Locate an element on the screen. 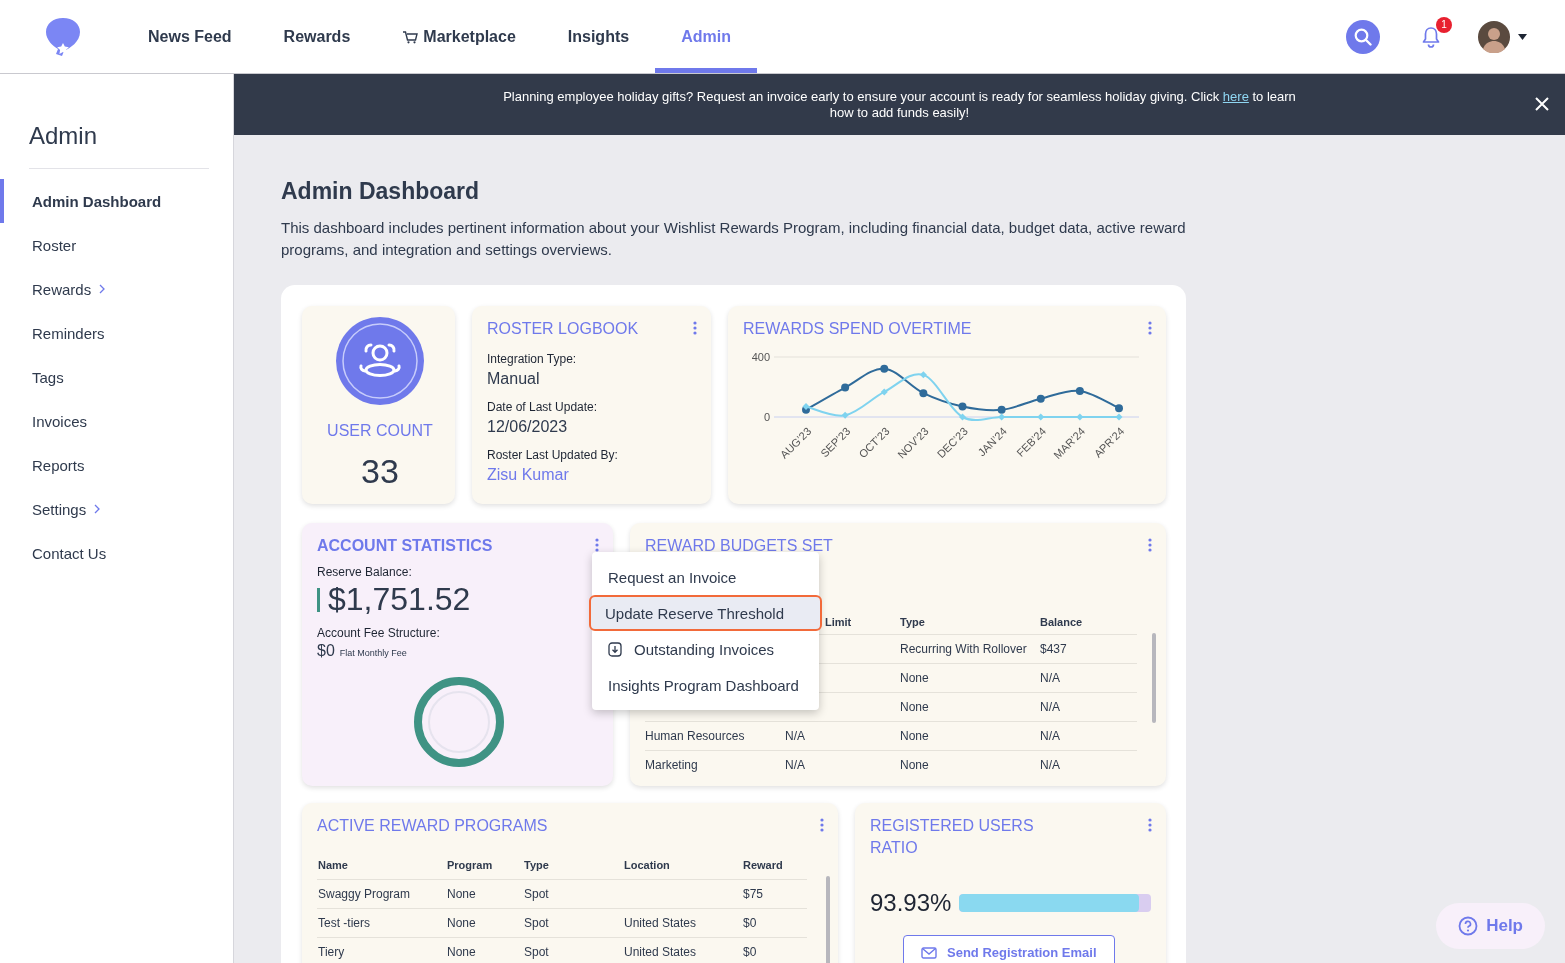 This screenshot has height=963, width=1565. sidebar-item: Invoices is located at coordinates (116, 421).